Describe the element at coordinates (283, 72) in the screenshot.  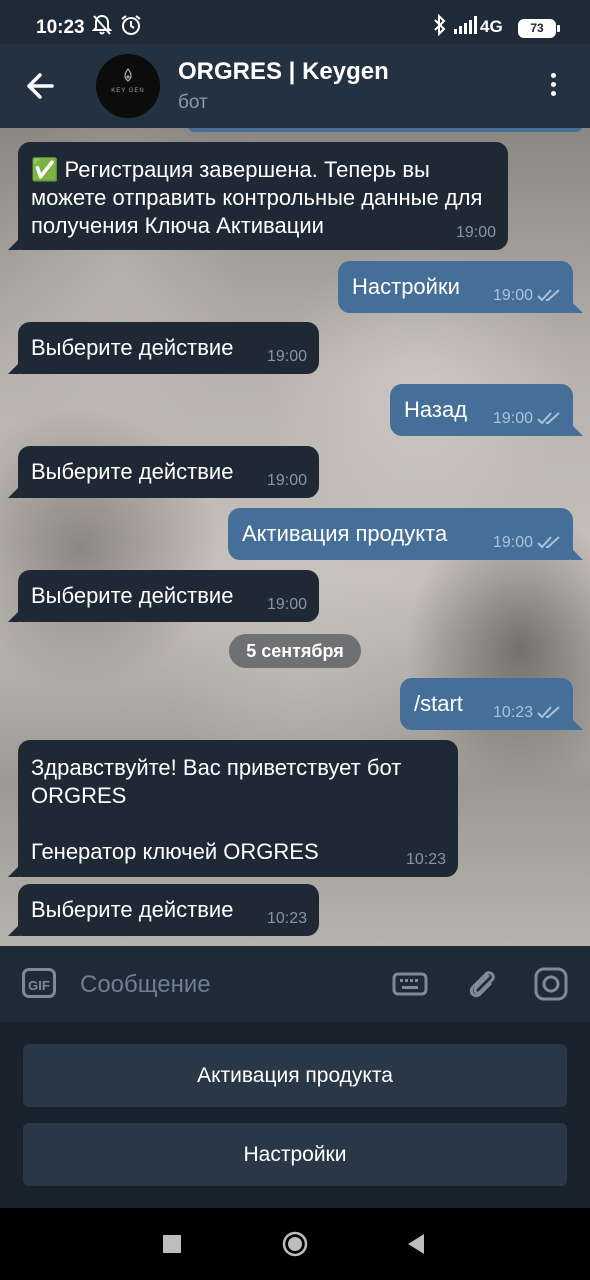
I see `chat-title: ORGRES | Keygen` at that location.